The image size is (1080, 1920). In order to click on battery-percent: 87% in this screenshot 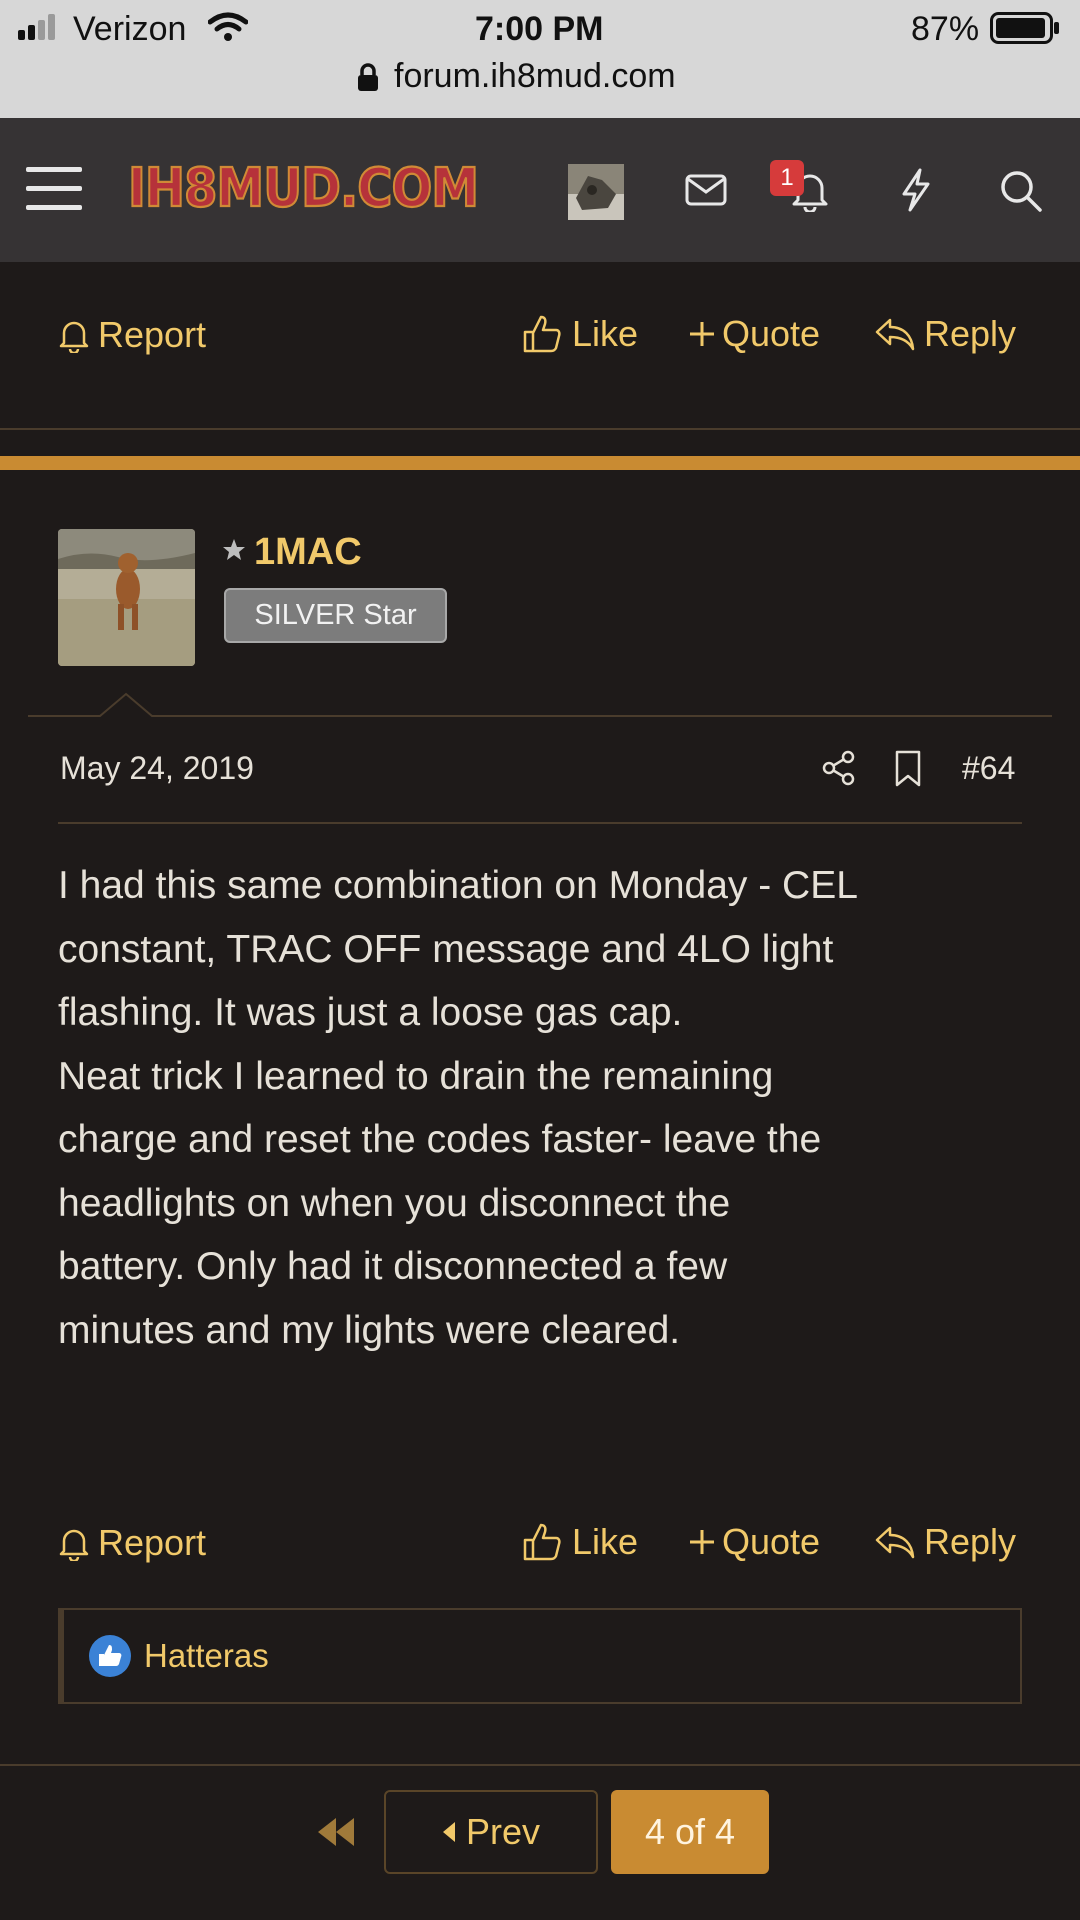, I will do `click(945, 29)`.